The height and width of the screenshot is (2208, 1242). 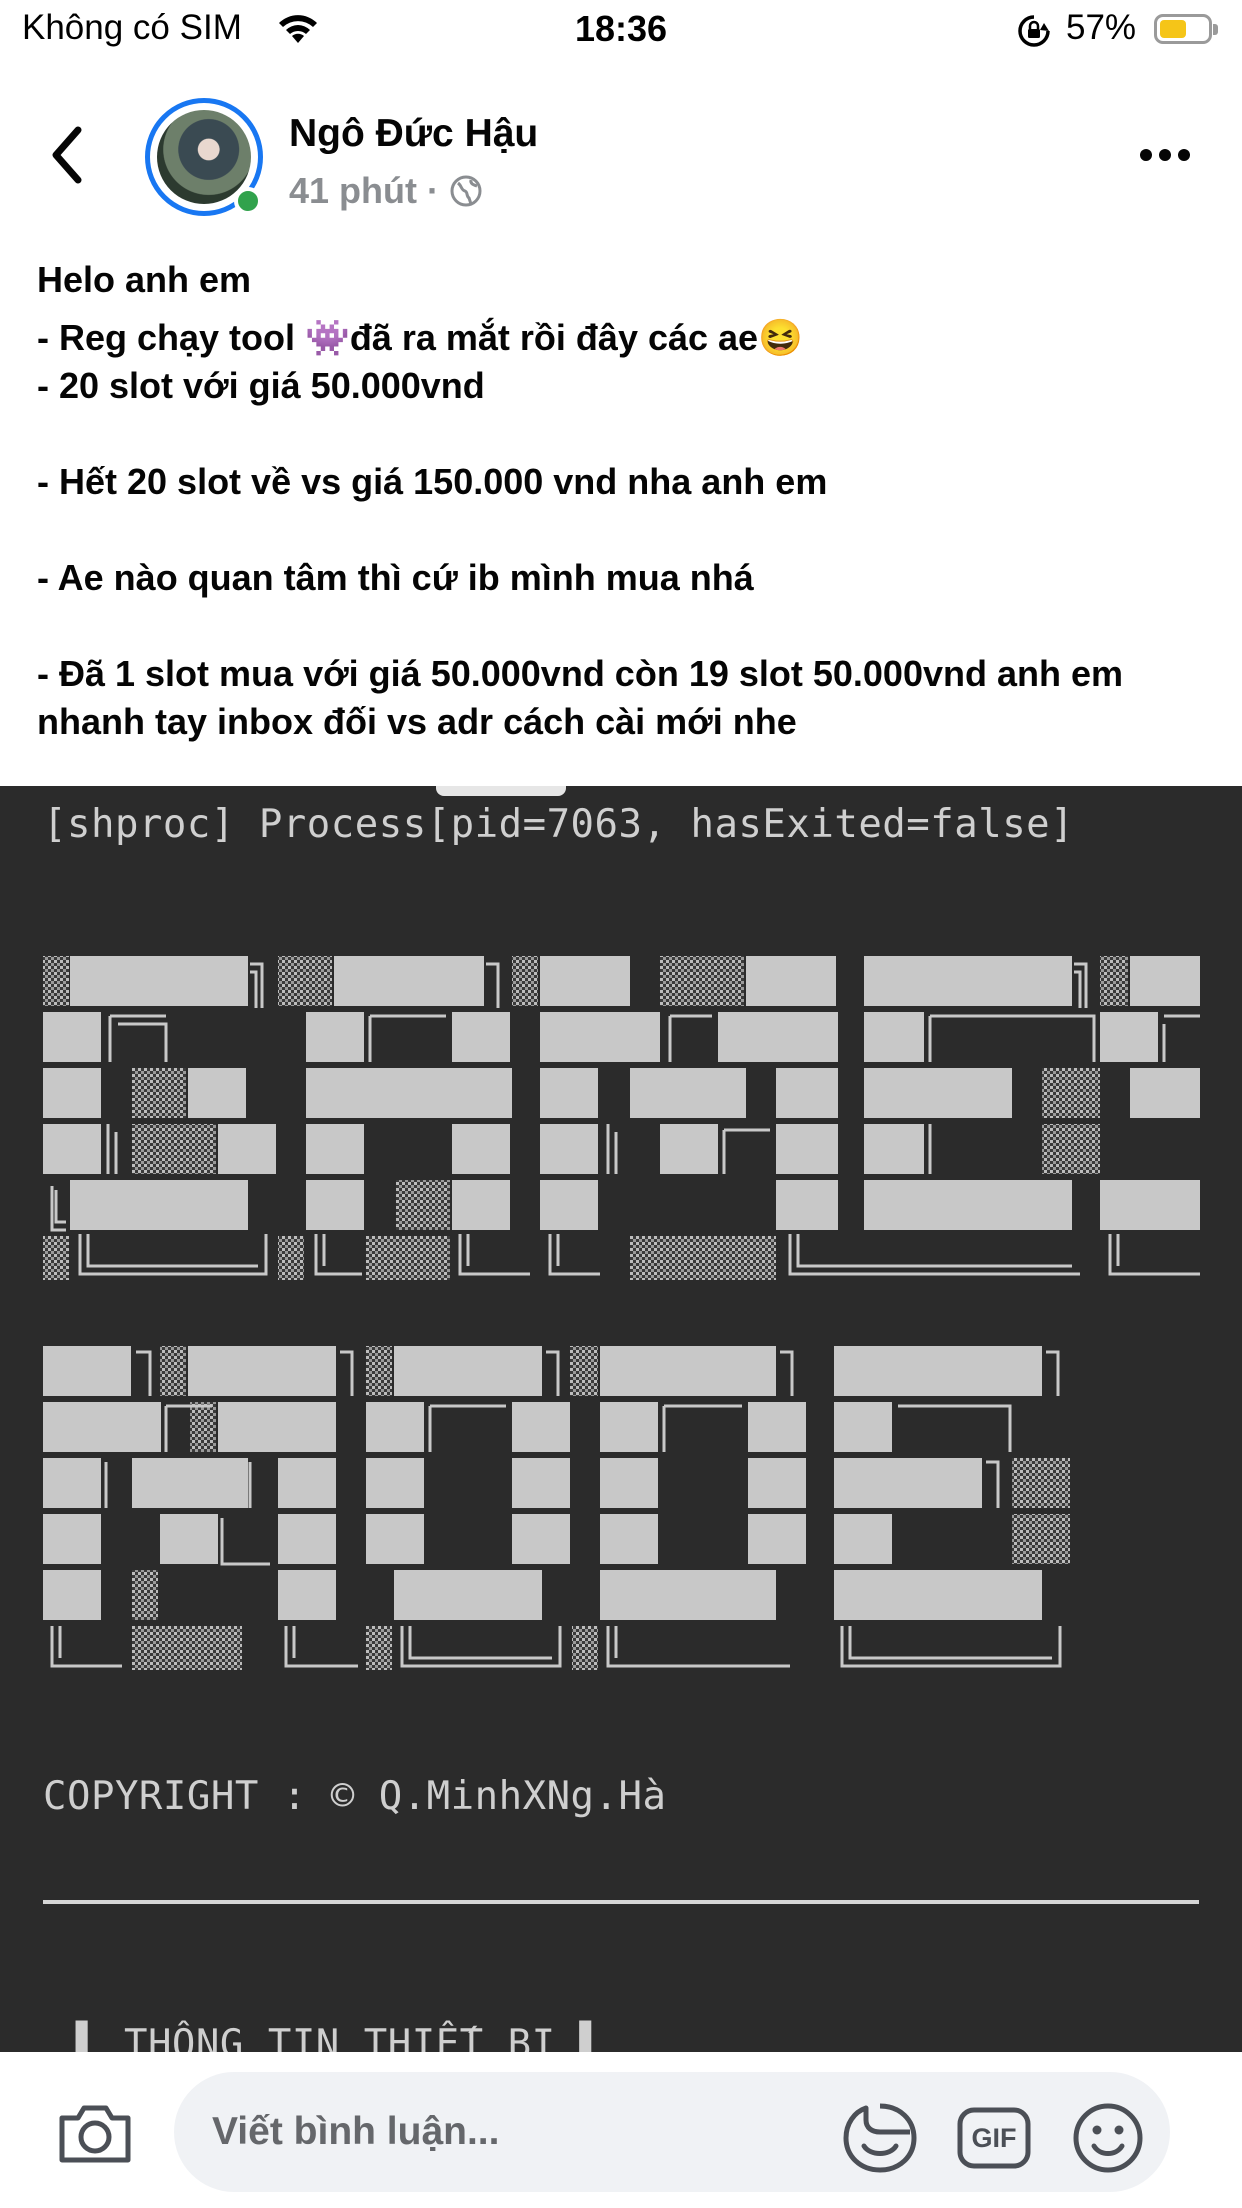 I want to click on avatar-image, so click(x=204, y=157).